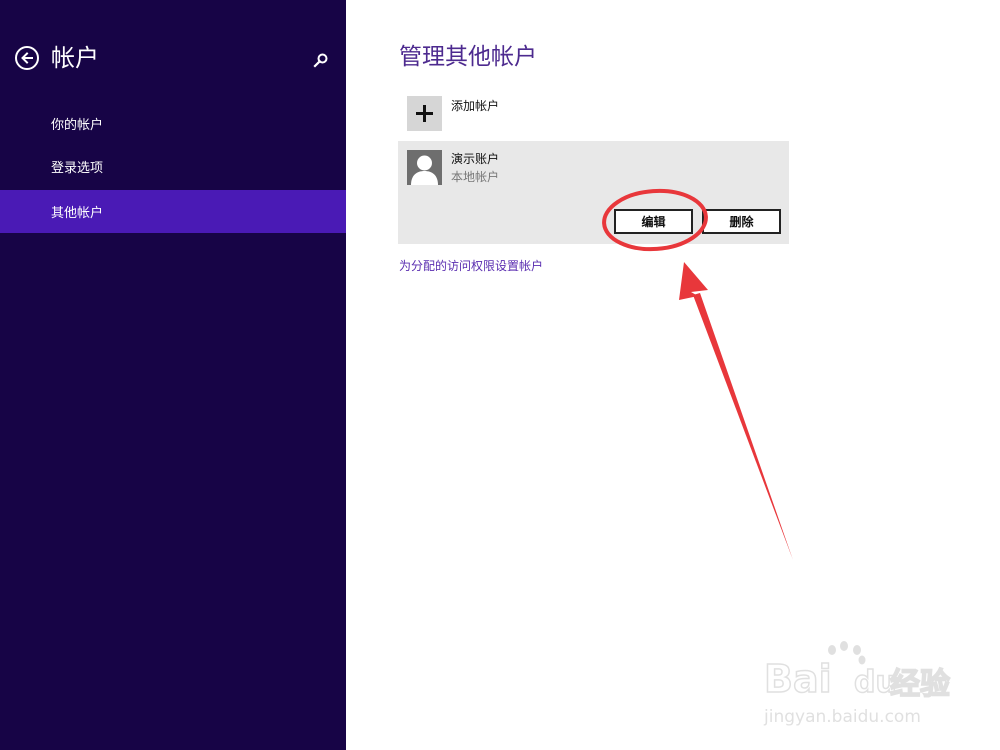  What do you see at coordinates (475, 177) in the screenshot?
I see `account-type: 本地帐户` at bounding box center [475, 177].